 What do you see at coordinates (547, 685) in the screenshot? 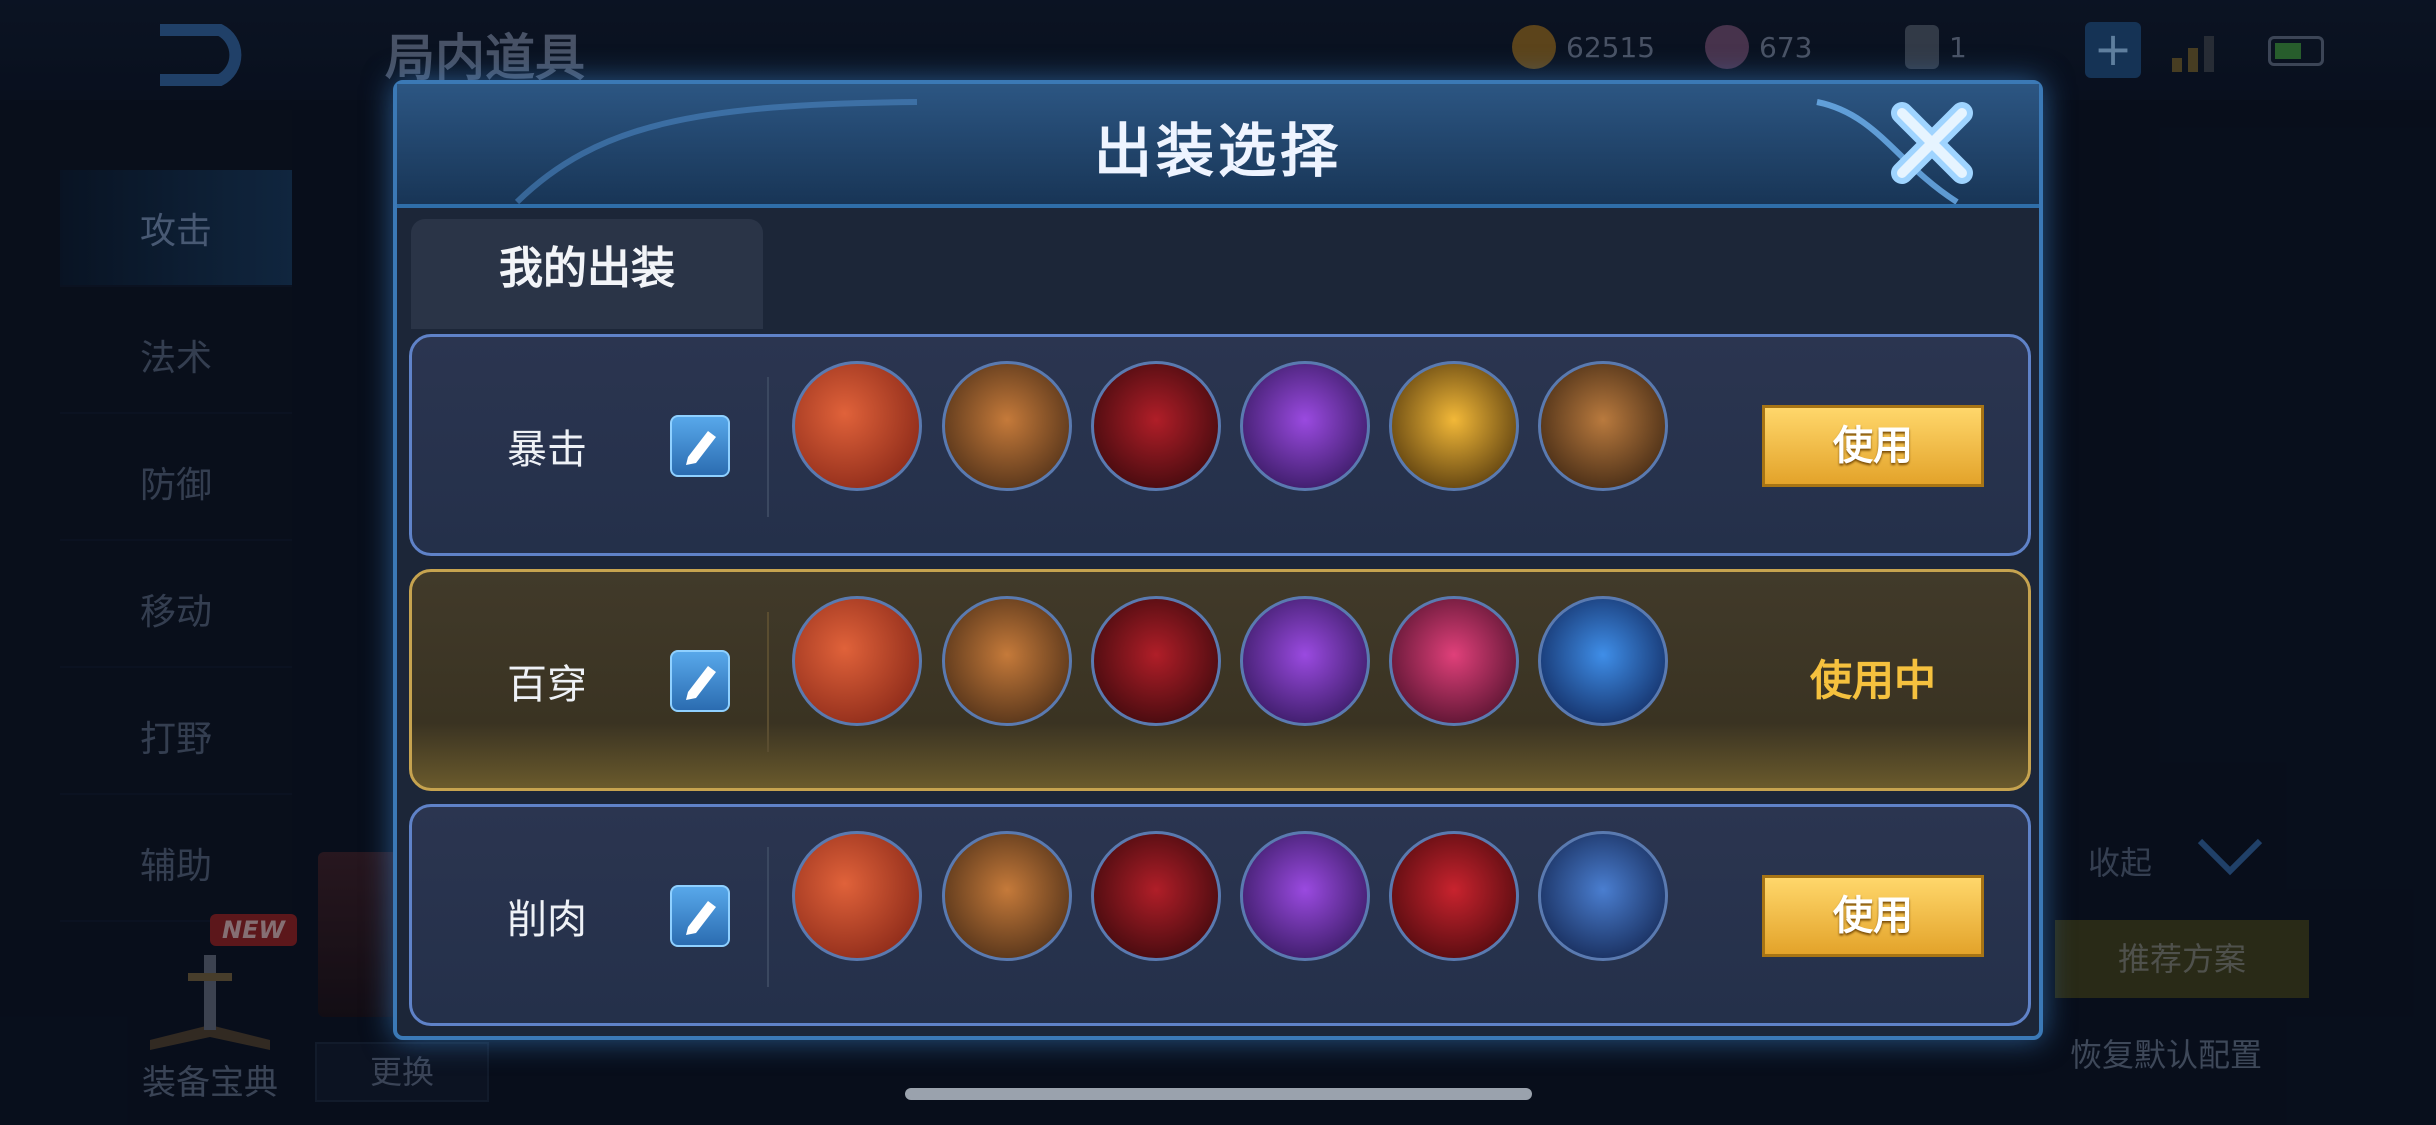
I see `build-name: 百穿` at bounding box center [547, 685].